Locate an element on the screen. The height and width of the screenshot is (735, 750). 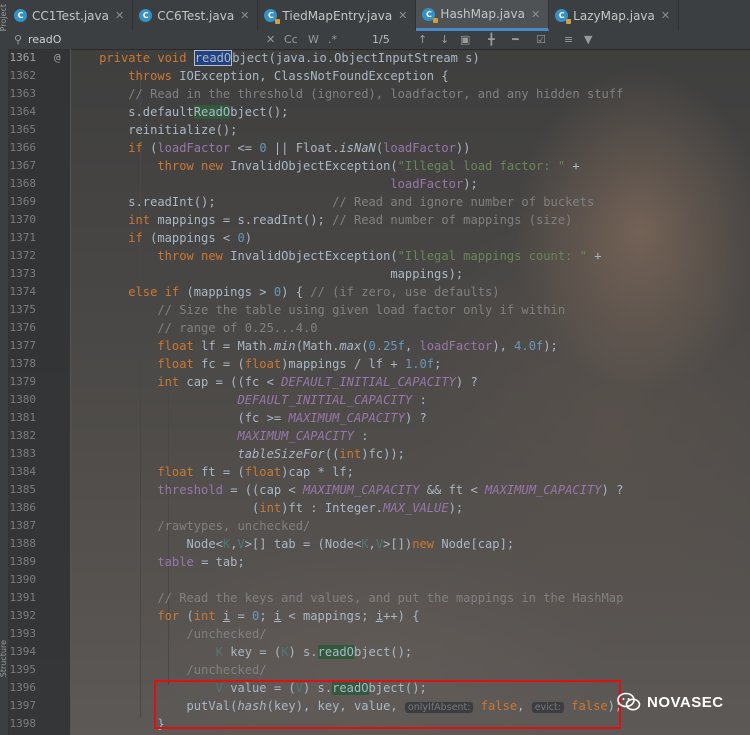
editor-tab: C HashMap.java ✕ is located at coordinates (483, 15).